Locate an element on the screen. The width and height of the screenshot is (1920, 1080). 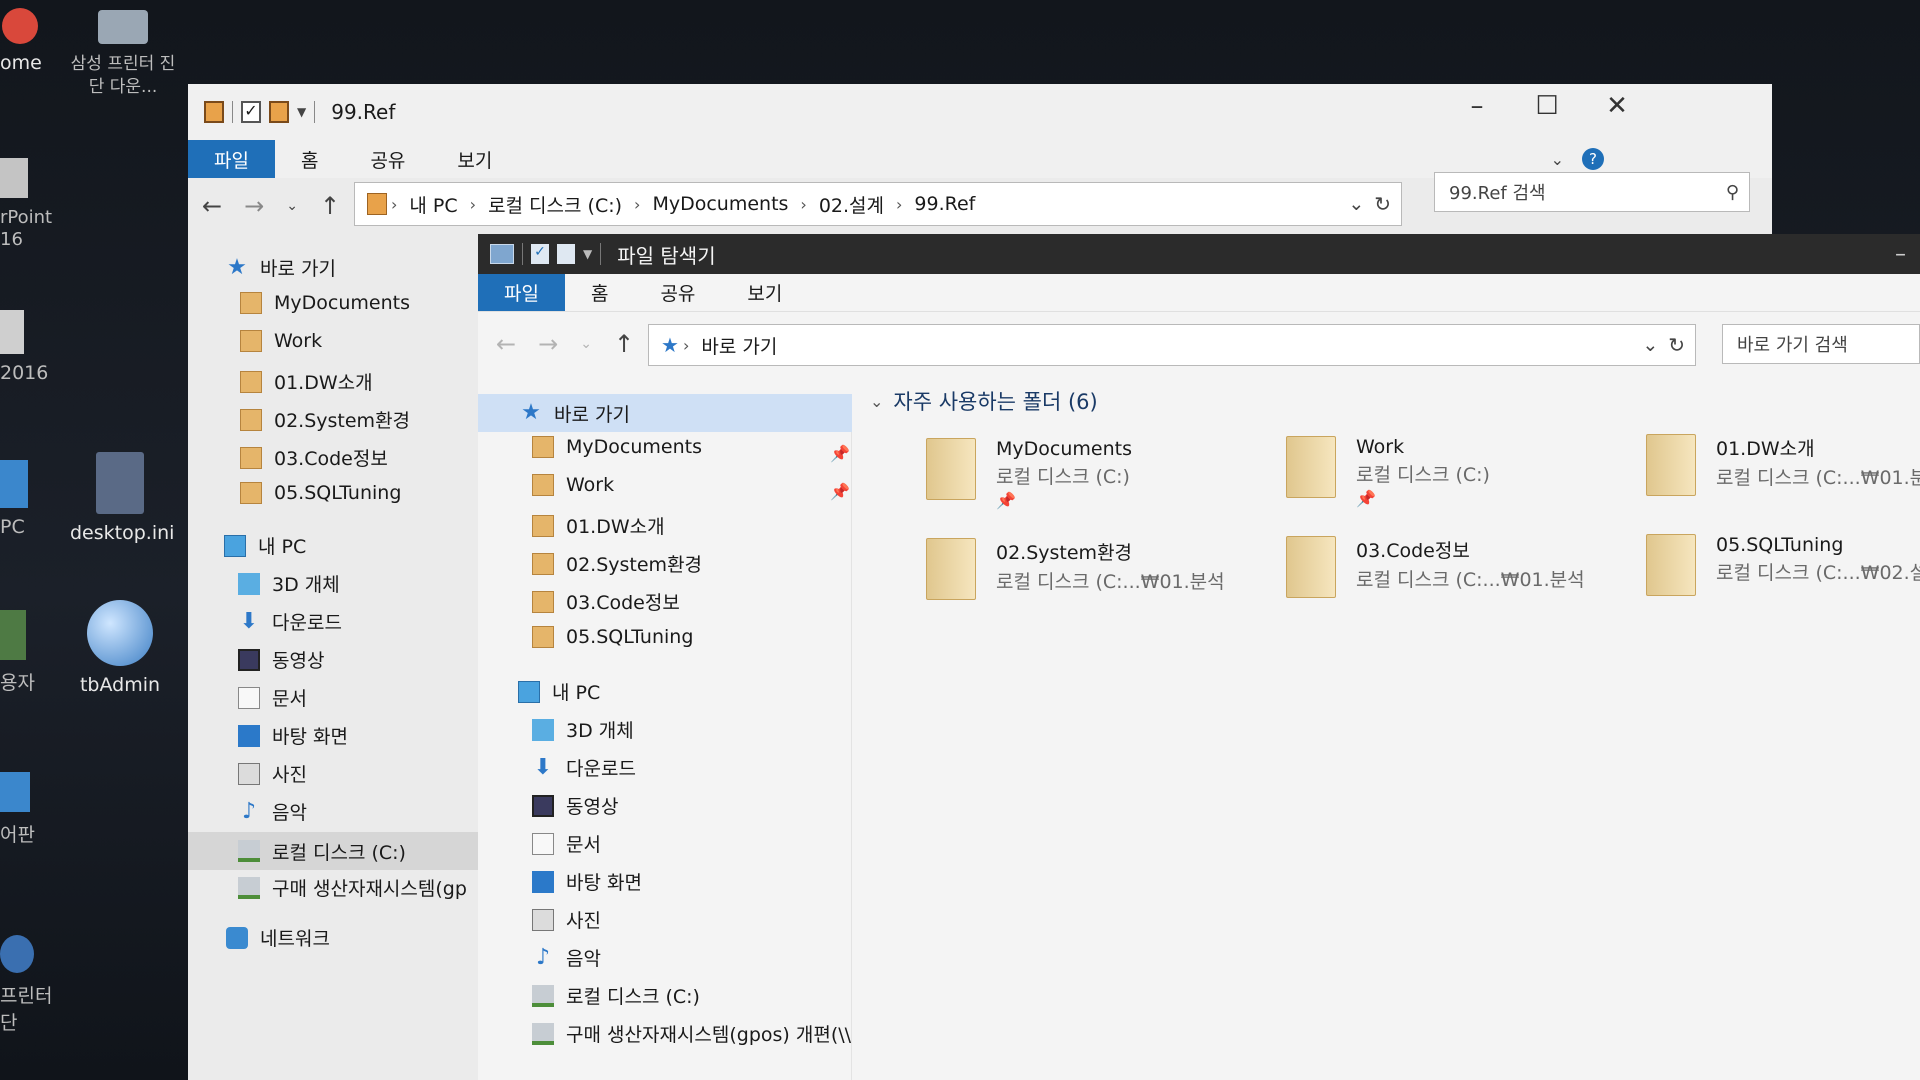
folder-tile: Work 로컬 디스크 (C:) 📌 is located at coordinates (1388, 472).